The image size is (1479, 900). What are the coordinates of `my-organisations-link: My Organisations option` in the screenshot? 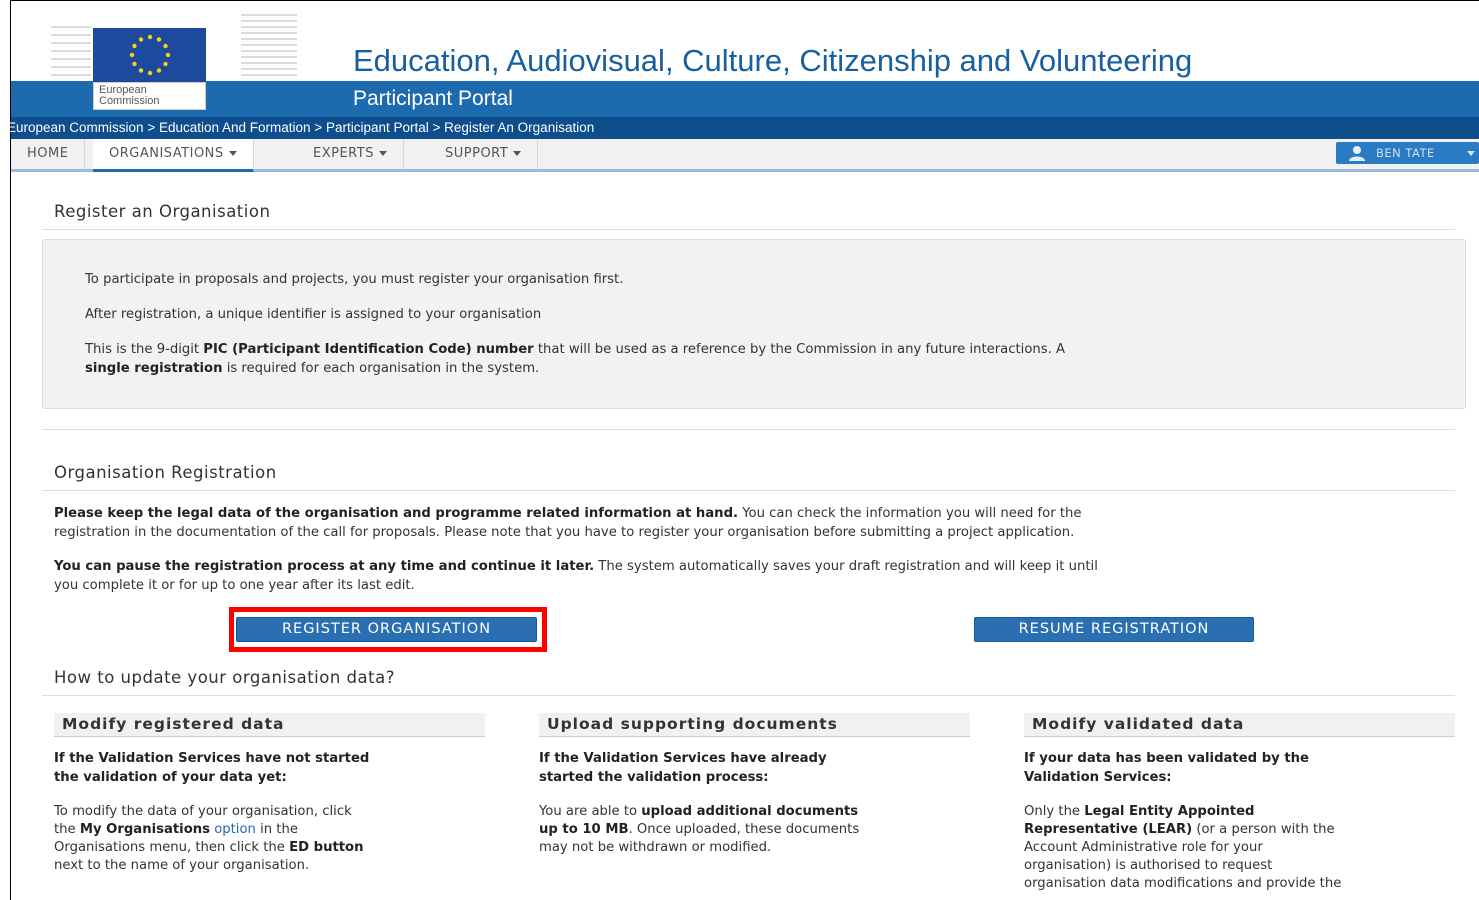 It's located at (168, 829).